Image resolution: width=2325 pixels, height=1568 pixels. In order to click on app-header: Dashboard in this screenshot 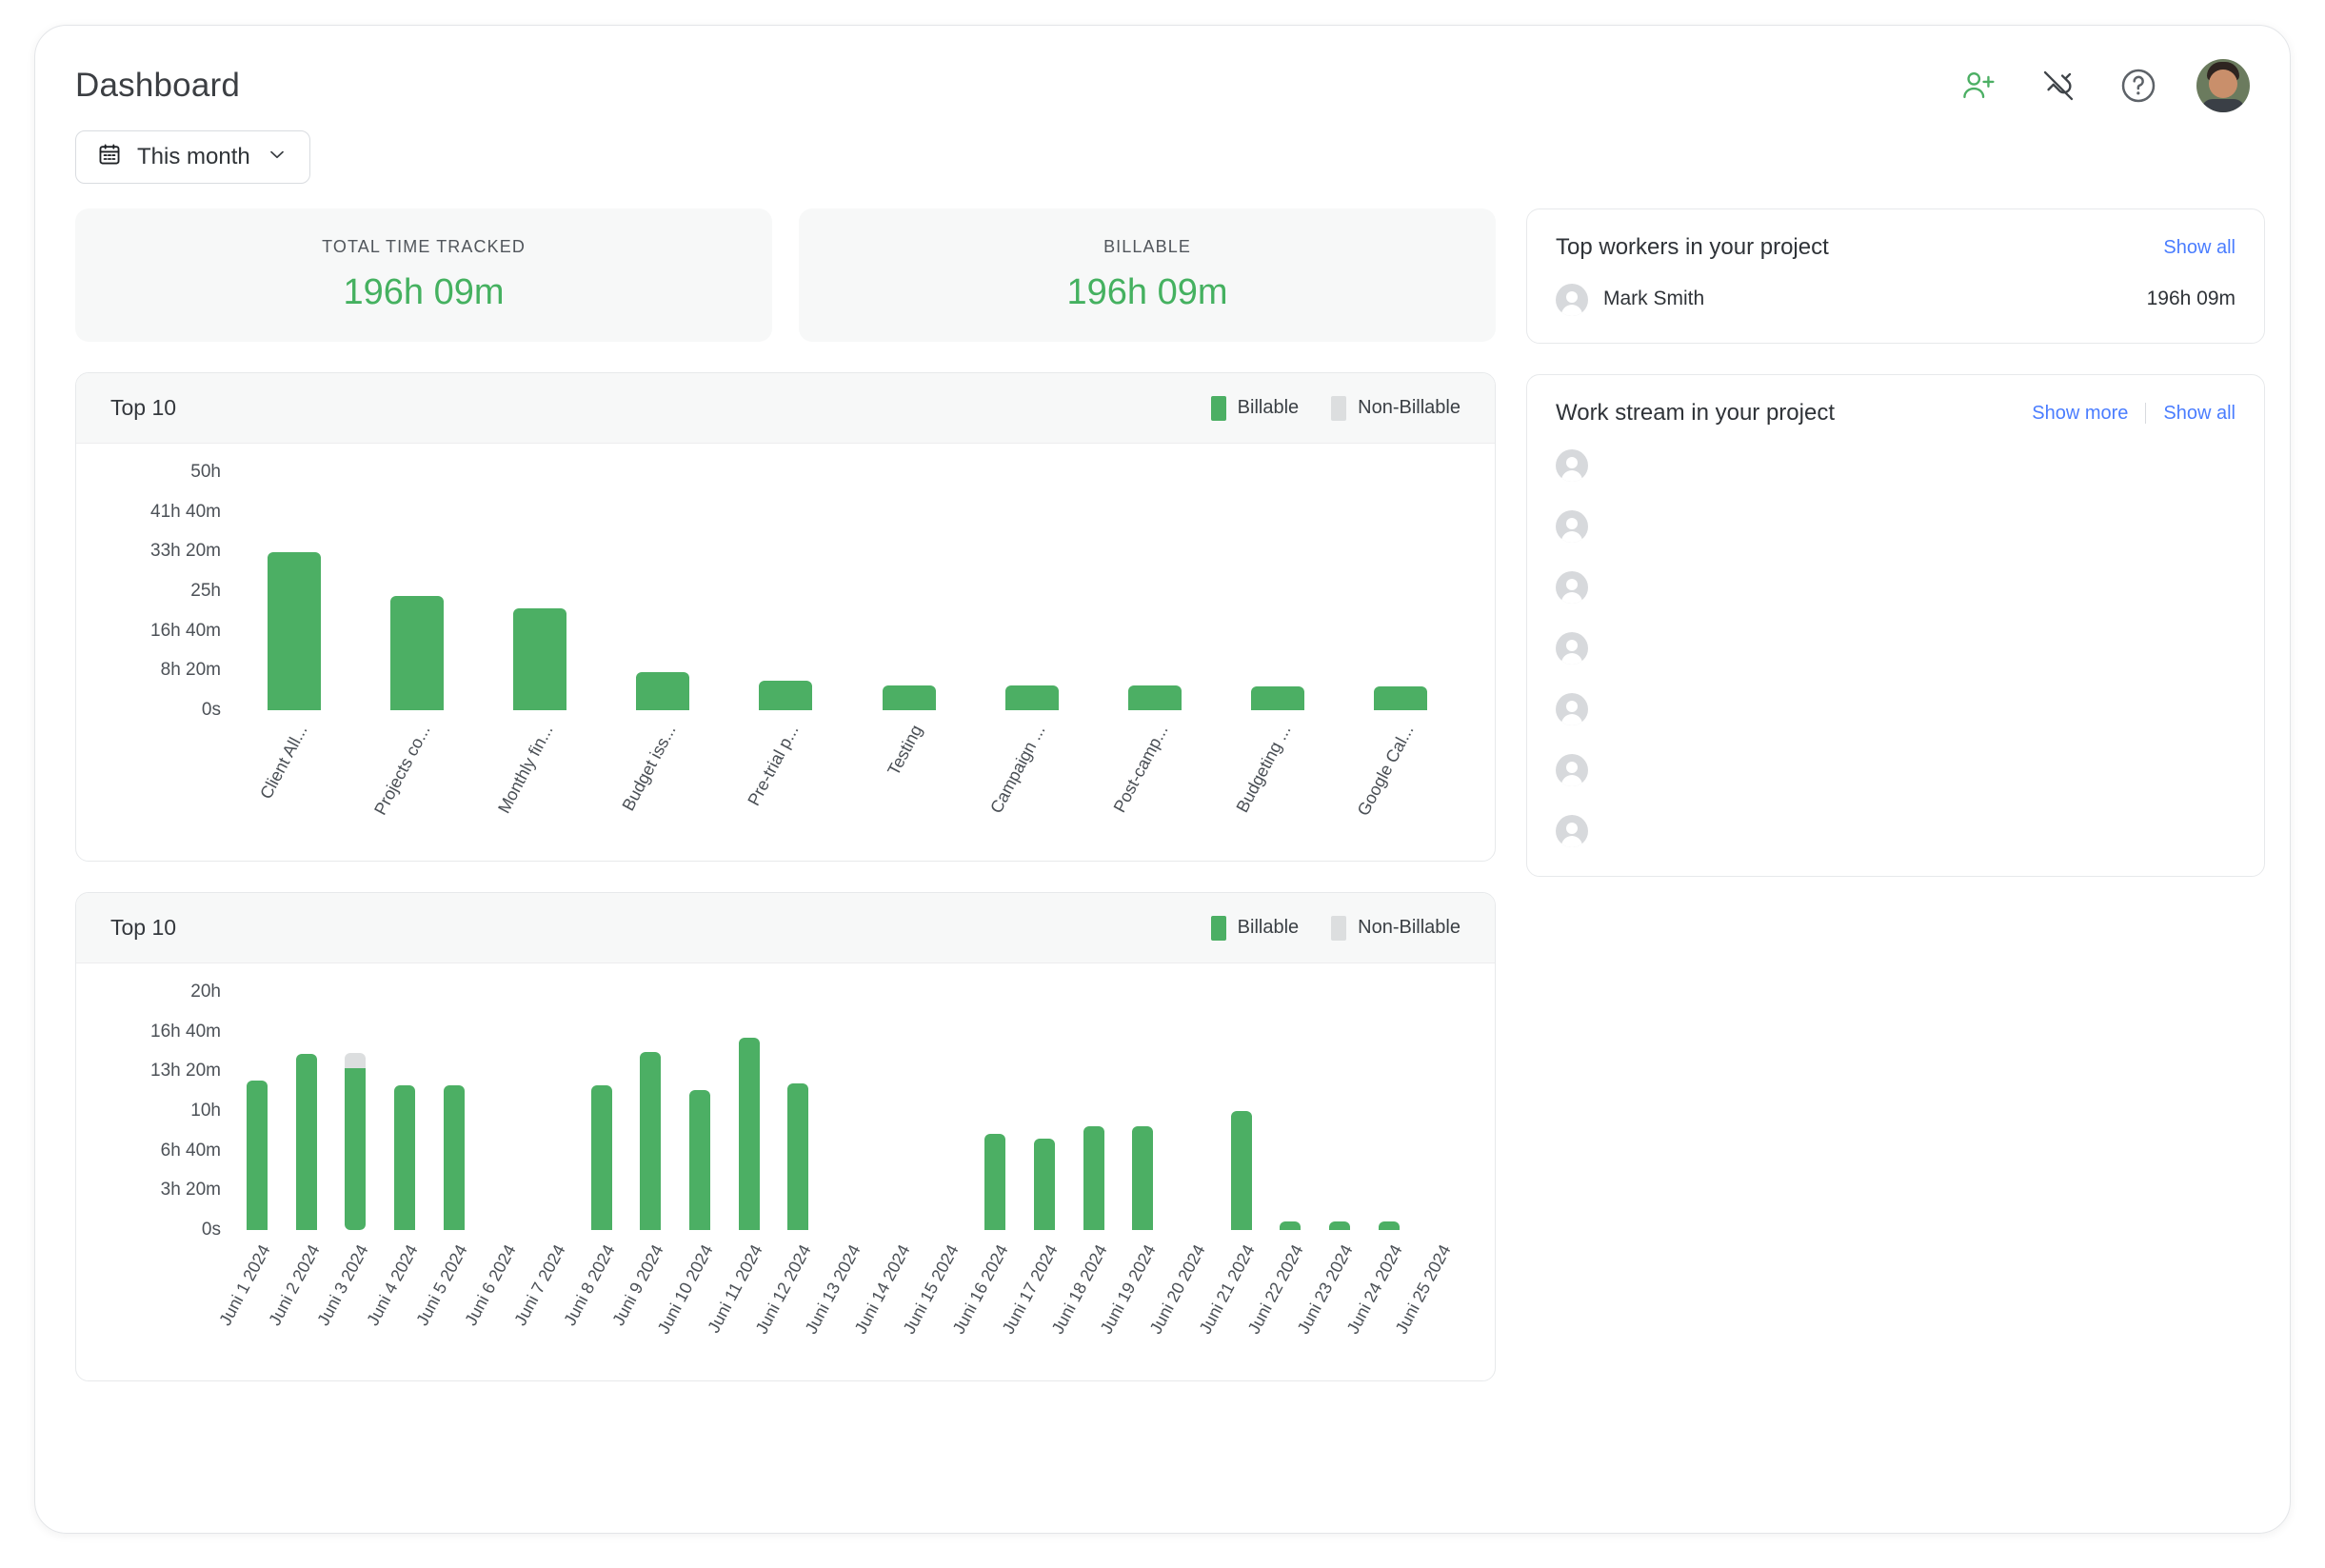, I will do `click(1162, 72)`.